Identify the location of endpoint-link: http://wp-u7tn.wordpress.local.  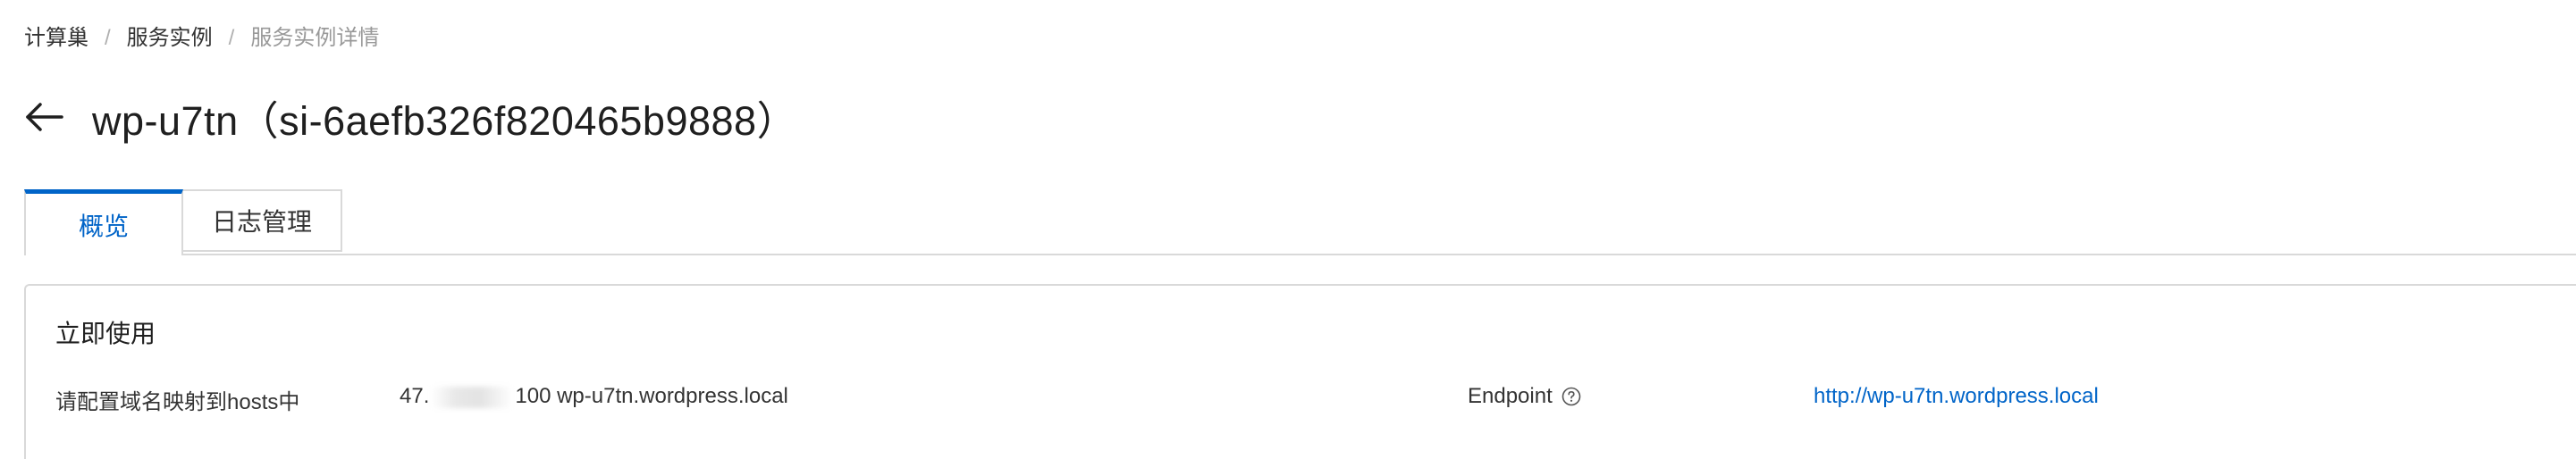
(1956, 396).